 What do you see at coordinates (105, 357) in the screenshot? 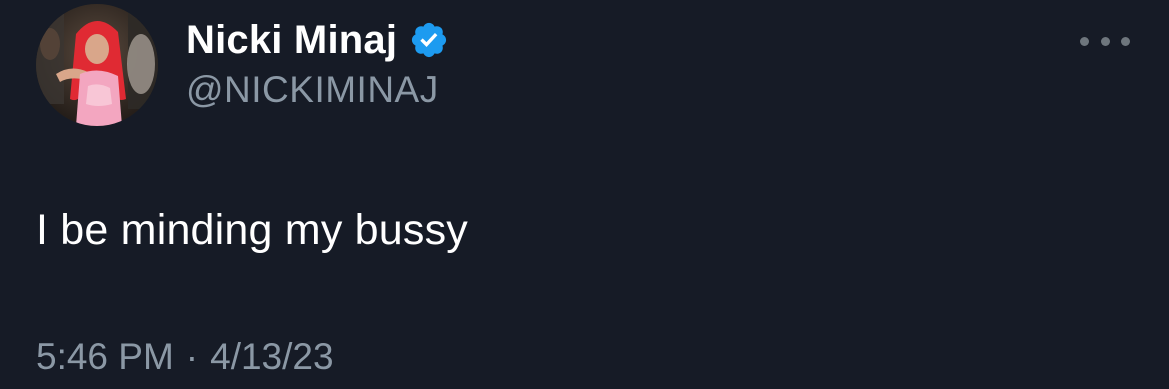
I see `tweet-time: 5:46 PM` at bounding box center [105, 357].